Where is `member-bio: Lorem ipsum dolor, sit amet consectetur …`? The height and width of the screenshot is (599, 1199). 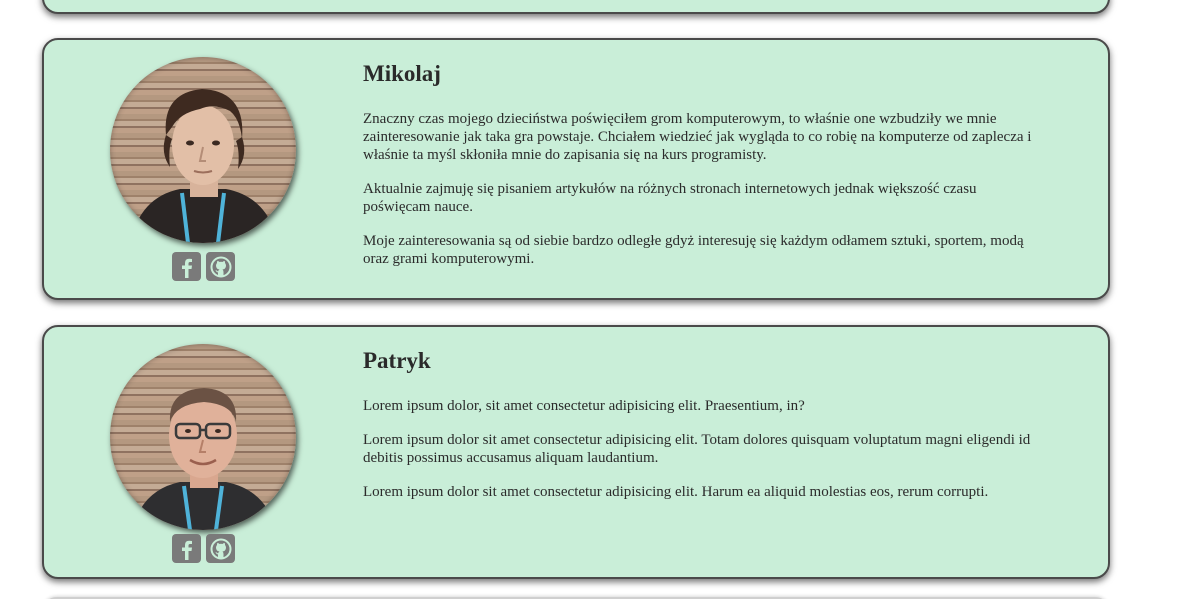
member-bio: Lorem ipsum dolor, sit amet consectetur … is located at coordinates (703, 449).